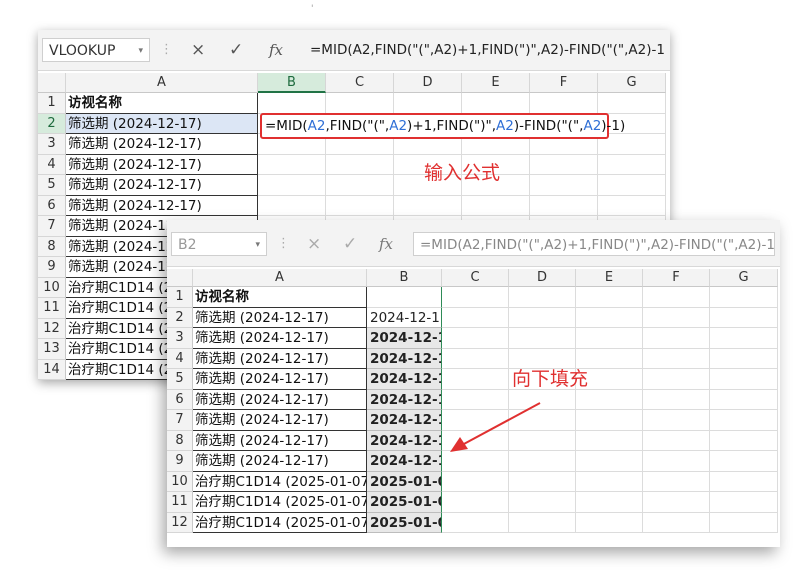  Describe the element at coordinates (404, 522) in the screenshot. I see `cell-b12: 2025-01-07` at that location.